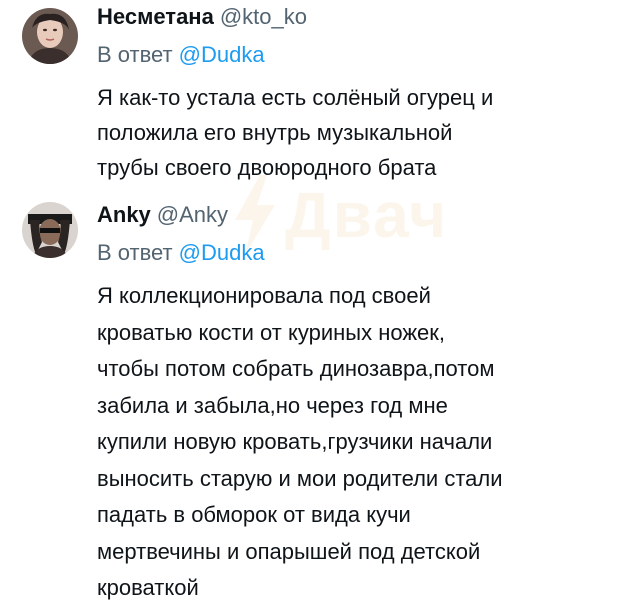 This screenshot has height=607, width=640. Describe the element at coordinates (192, 214) in the screenshot. I see `user-handle: @Anky` at that location.